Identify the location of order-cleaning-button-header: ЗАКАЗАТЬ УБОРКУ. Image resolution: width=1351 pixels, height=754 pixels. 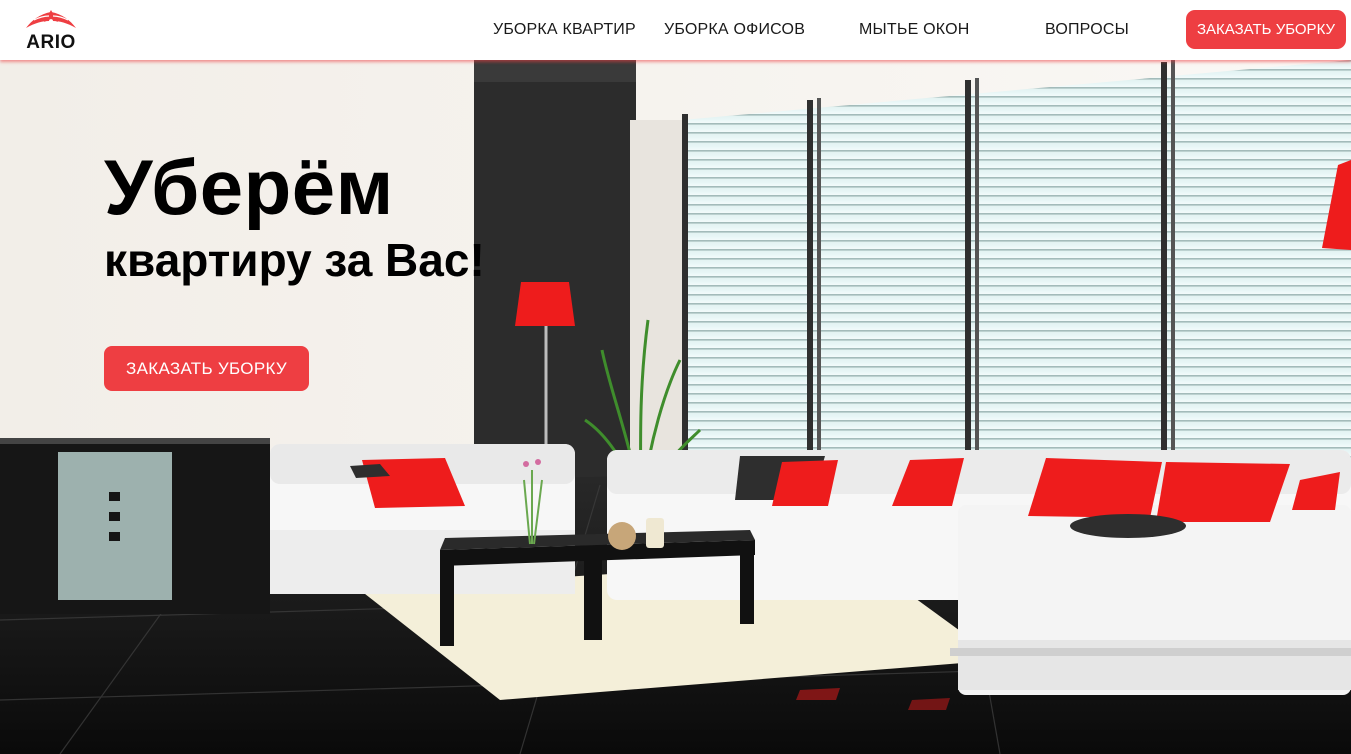
(1266, 29).